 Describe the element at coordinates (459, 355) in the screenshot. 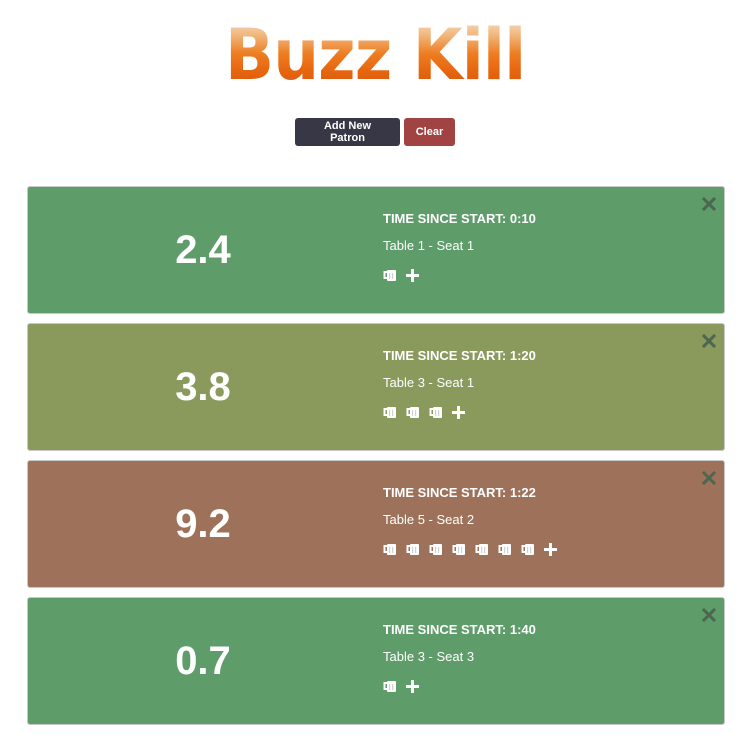

I see `time-since-start: TIME SINCE START: 1:20` at that location.